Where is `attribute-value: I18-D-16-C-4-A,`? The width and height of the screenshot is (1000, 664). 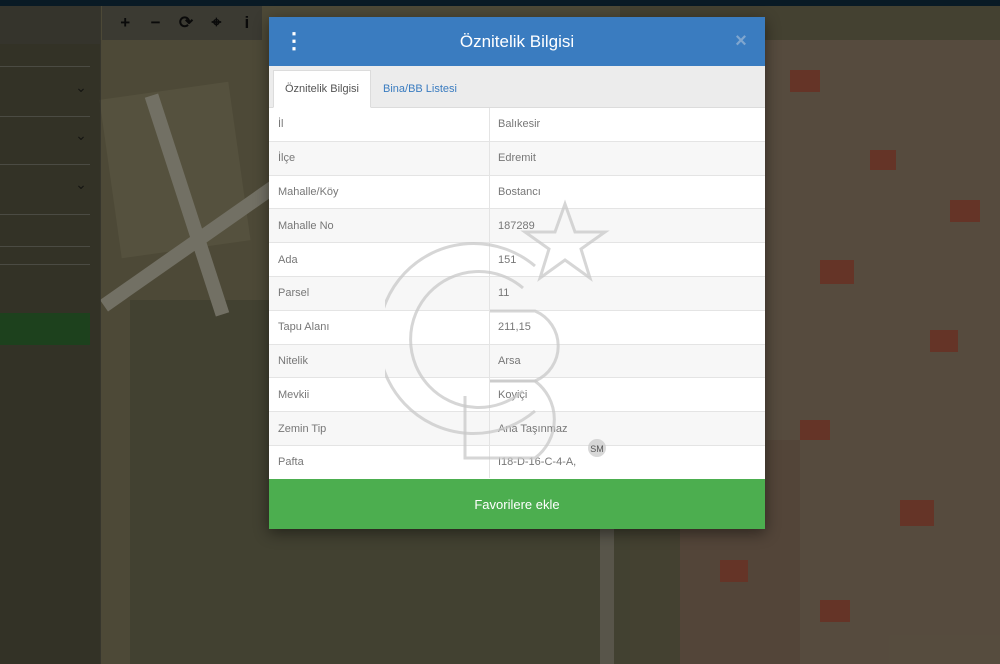
attribute-value: I18-D-16-C-4-A, is located at coordinates (537, 462).